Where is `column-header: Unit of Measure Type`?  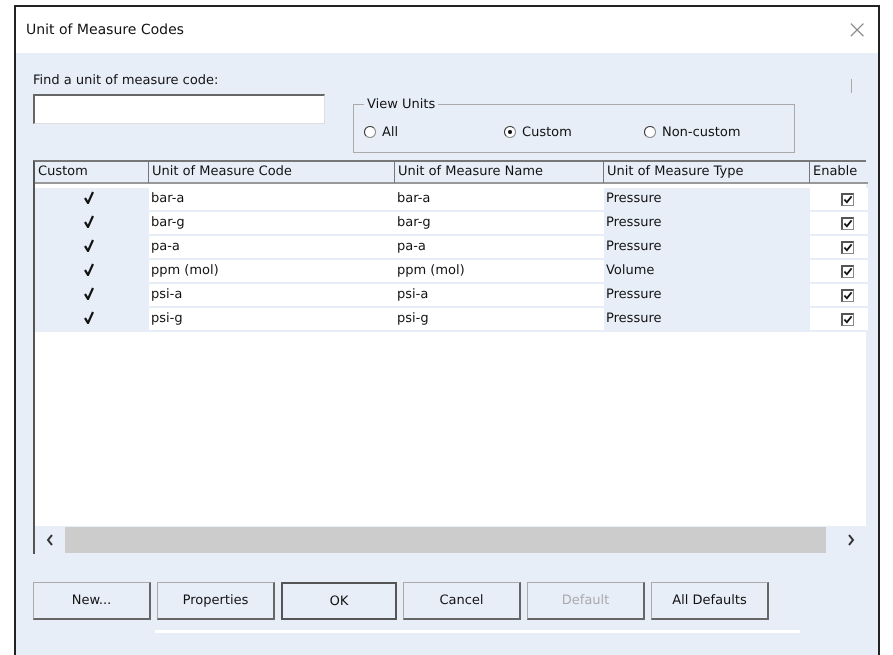 column-header: Unit of Measure Type is located at coordinates (707, 173).